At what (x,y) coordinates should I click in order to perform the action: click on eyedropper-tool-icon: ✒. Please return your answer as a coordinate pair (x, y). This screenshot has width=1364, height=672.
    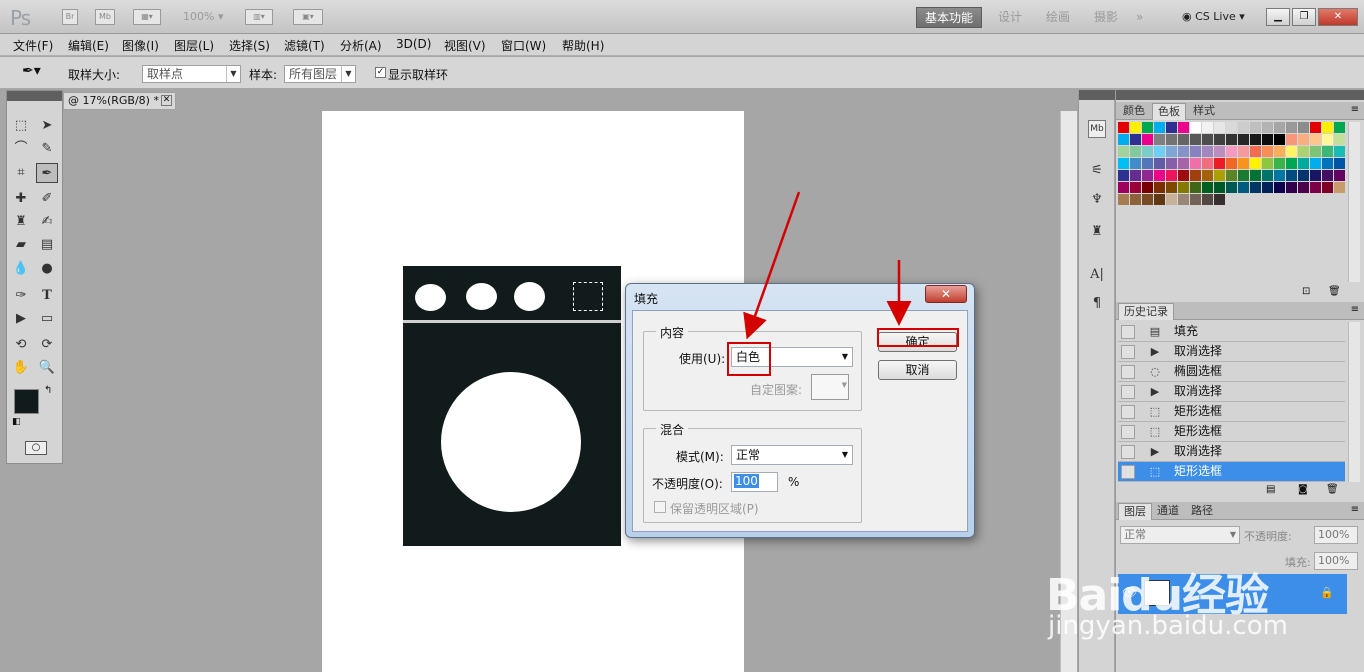
    Looking at the image, I should click on (47, 173).